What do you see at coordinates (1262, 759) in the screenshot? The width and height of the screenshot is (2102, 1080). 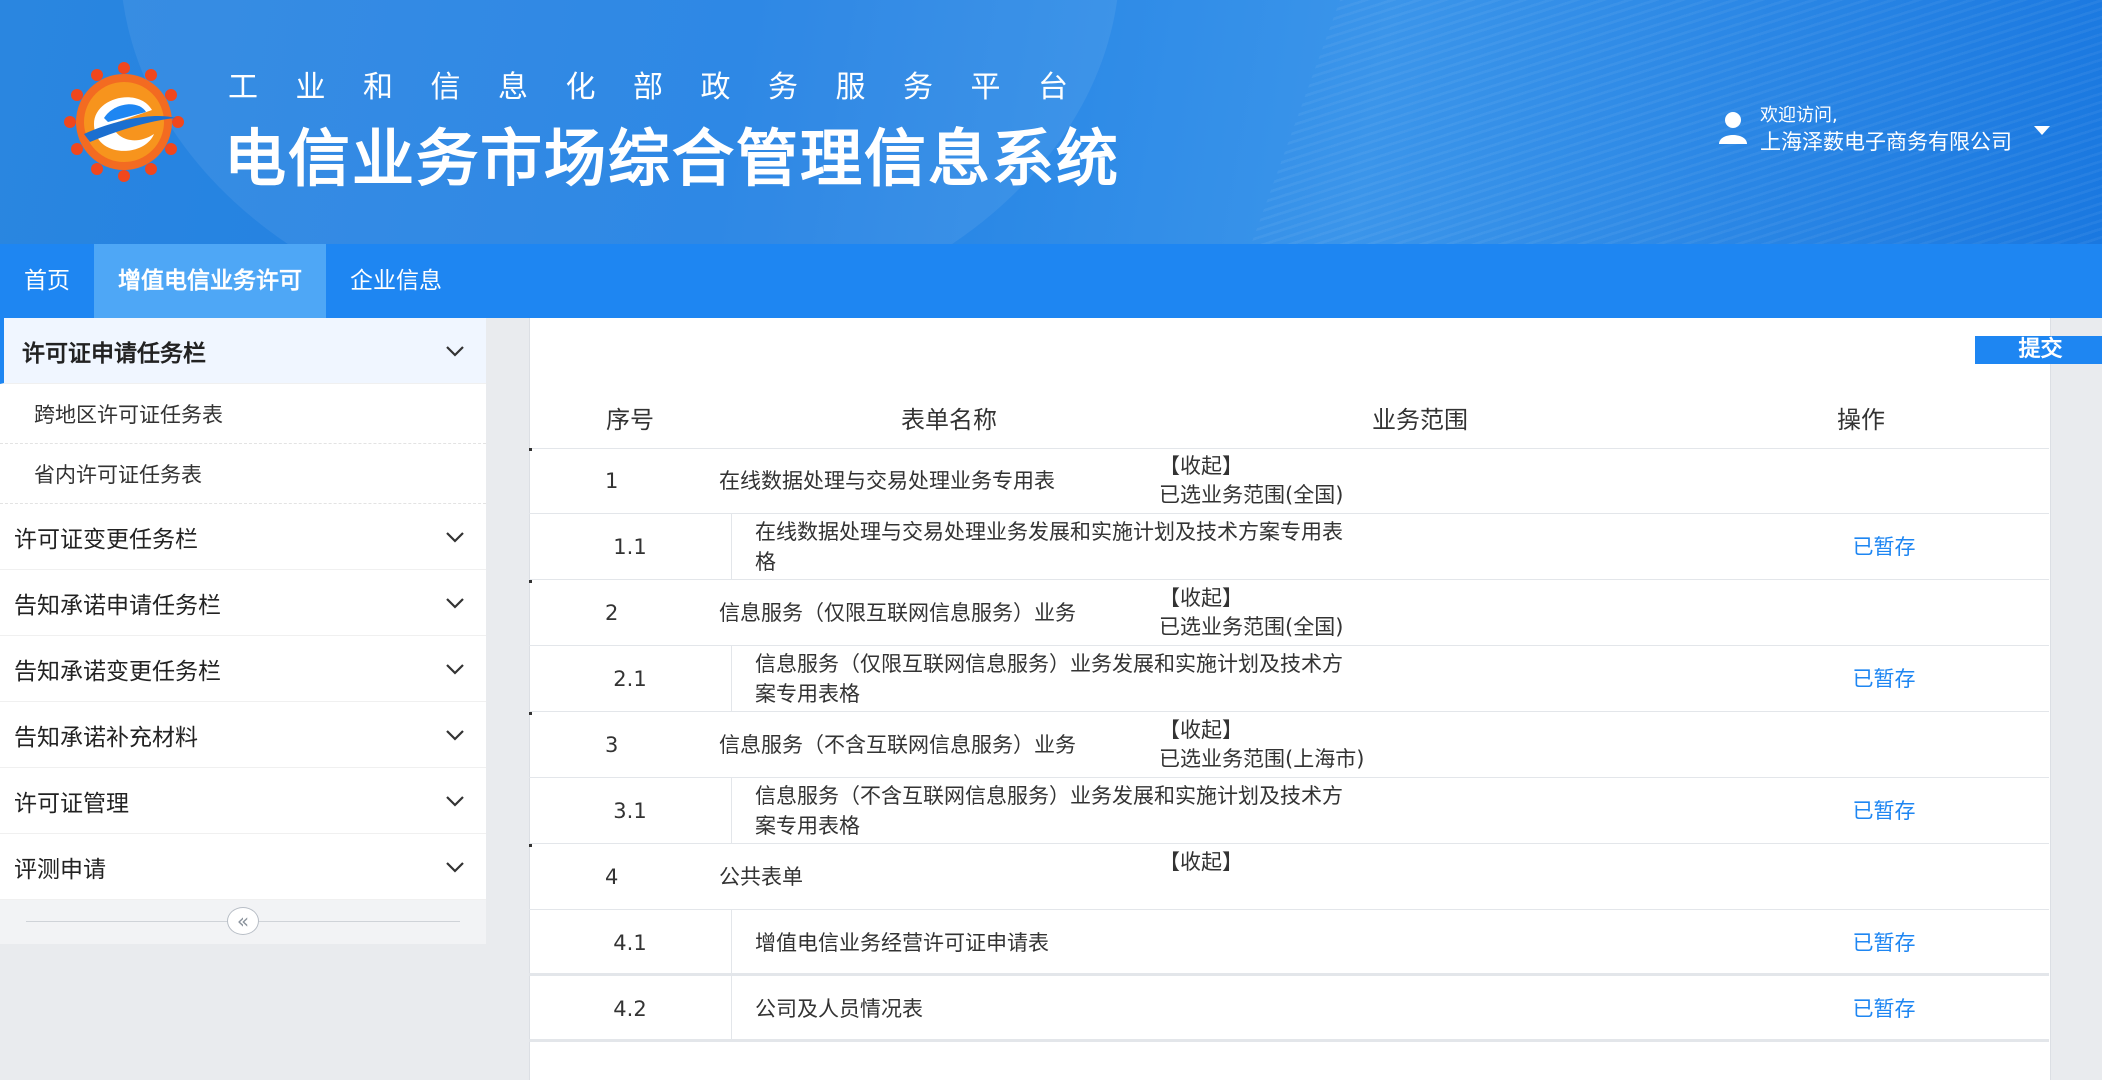 I see `selected-scope: 已选业务范围(上海市)` at bounding box center [1262, 759].